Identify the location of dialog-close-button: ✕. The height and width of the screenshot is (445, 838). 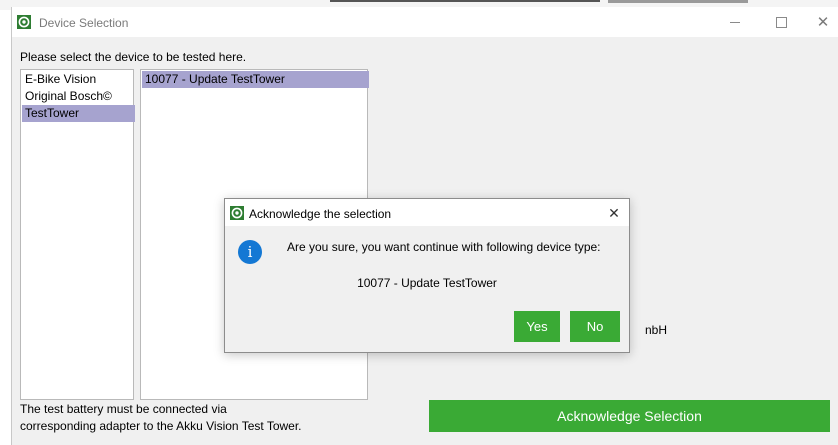
(614, 213).